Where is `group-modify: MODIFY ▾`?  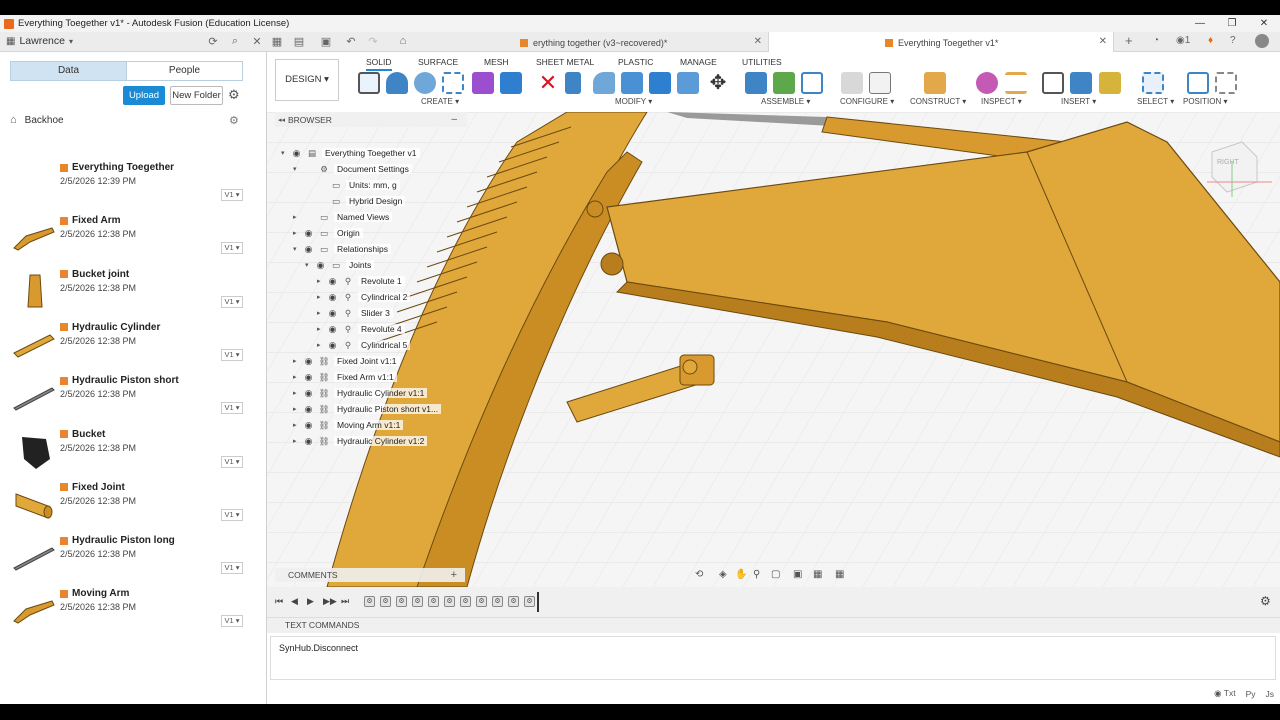
group-modify: MODIFY ▾ is located at coordinates (633, 101).